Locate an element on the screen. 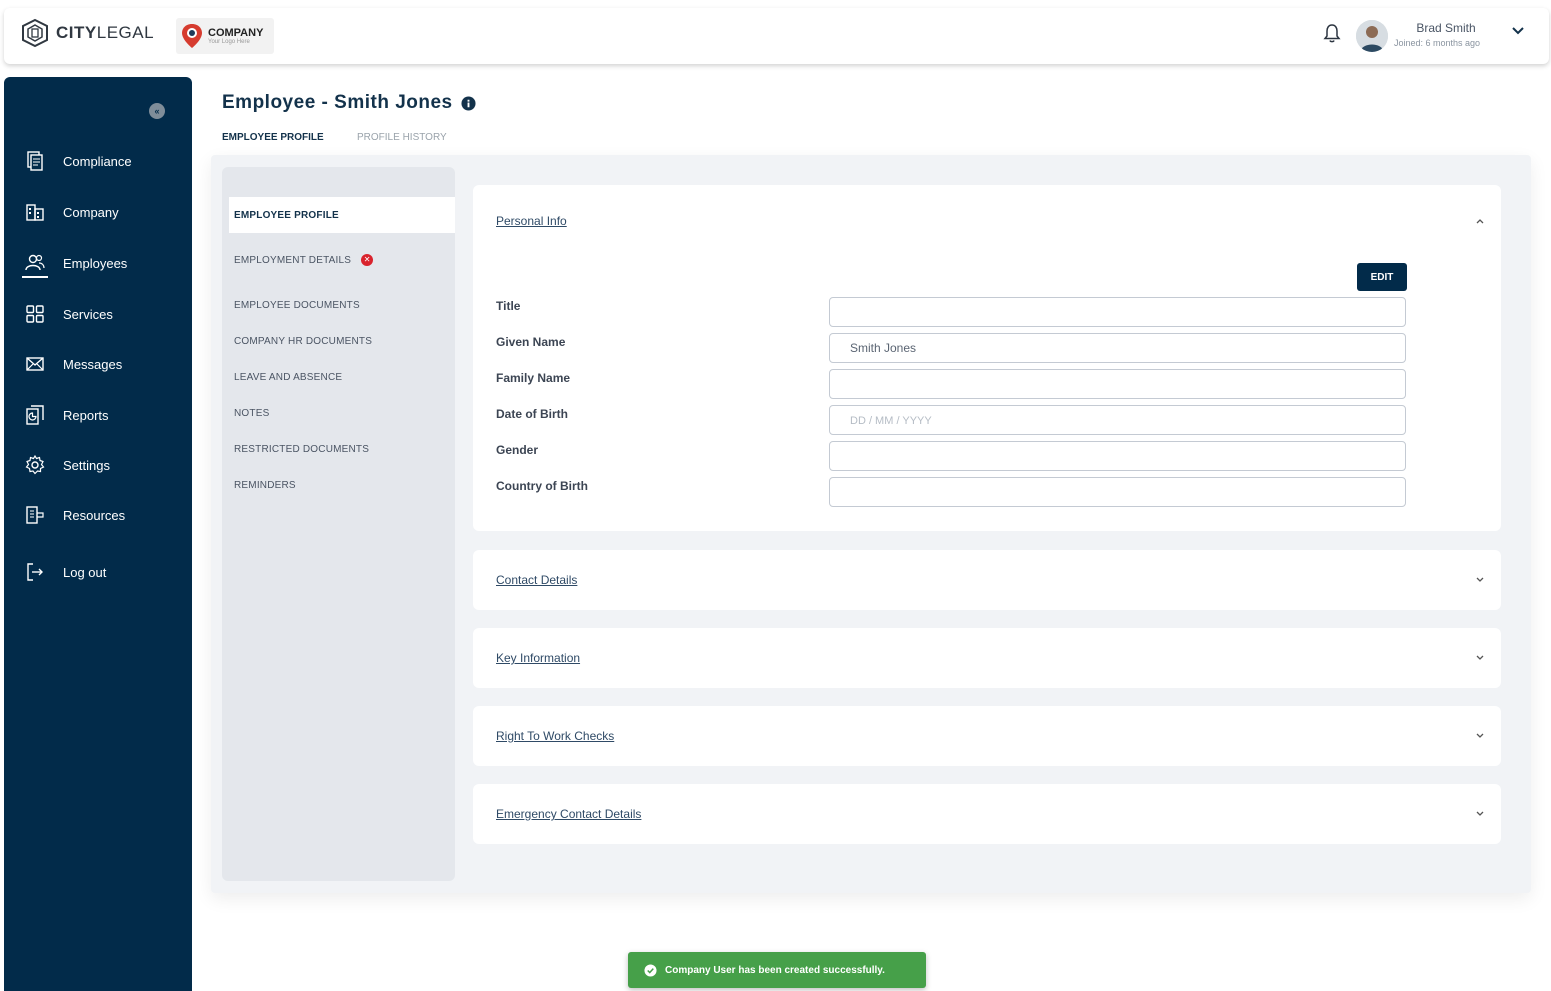 The image size is (1551, 991). sidebar-item-settings: Settings is located at coordinates (98, 465).